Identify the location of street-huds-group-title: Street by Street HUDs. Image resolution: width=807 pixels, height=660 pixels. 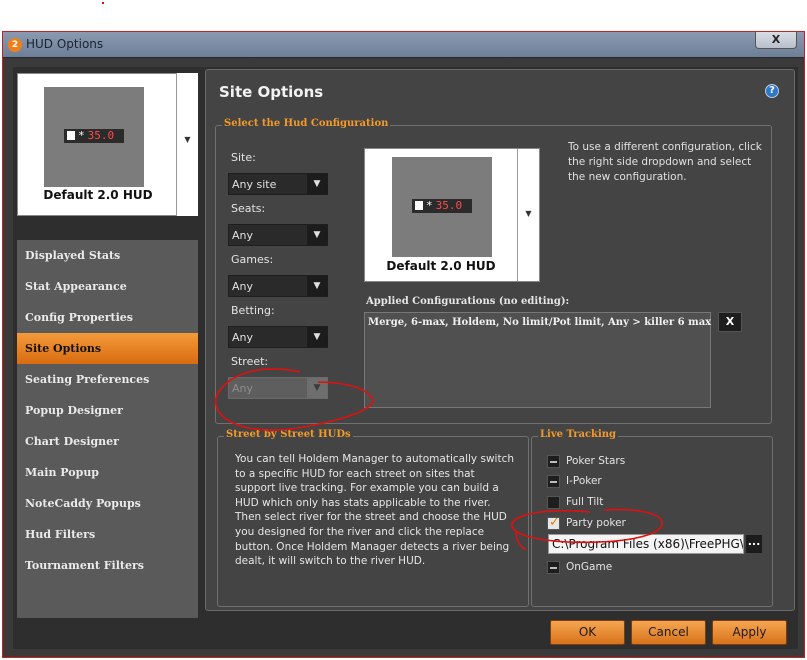
(288, 434).